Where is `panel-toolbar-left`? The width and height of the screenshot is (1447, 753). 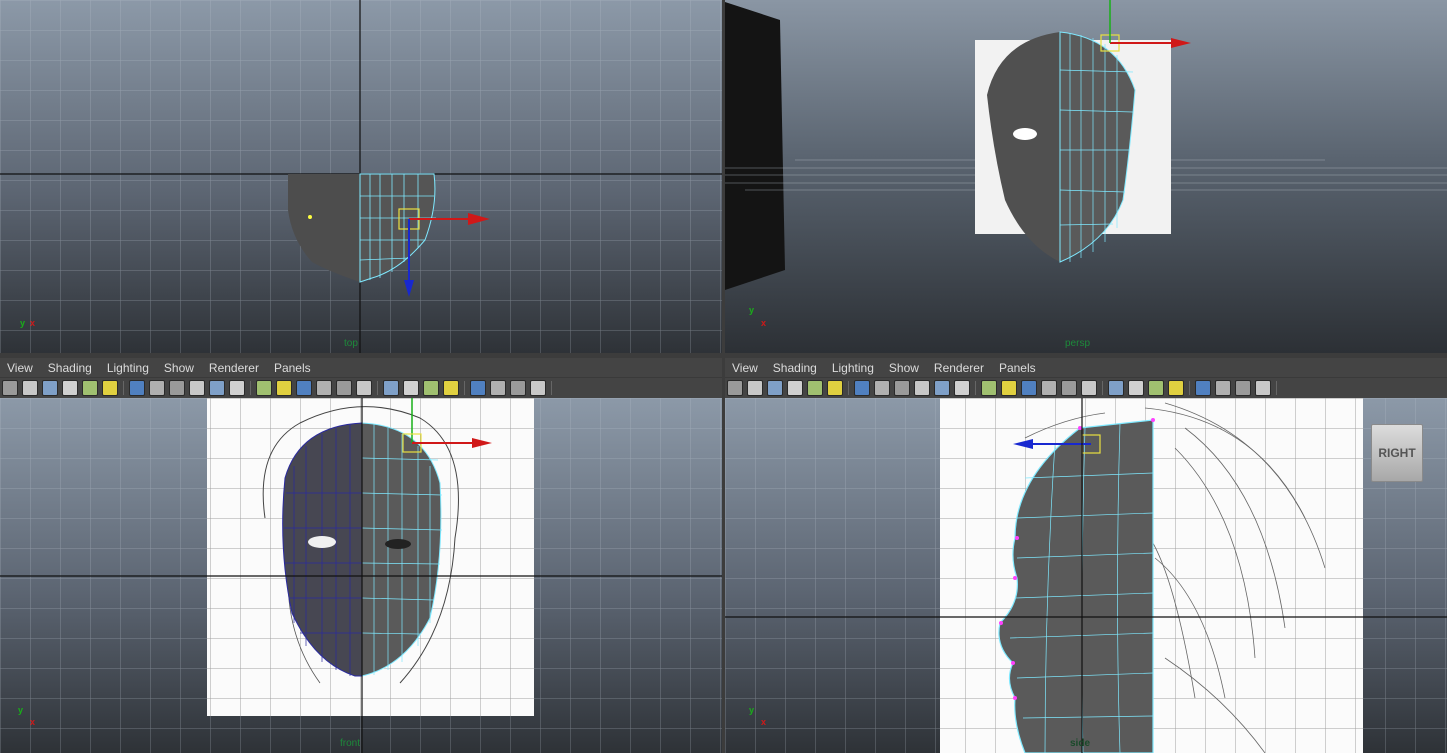 panel-toolbar-left is located at coordinates (361, 387).